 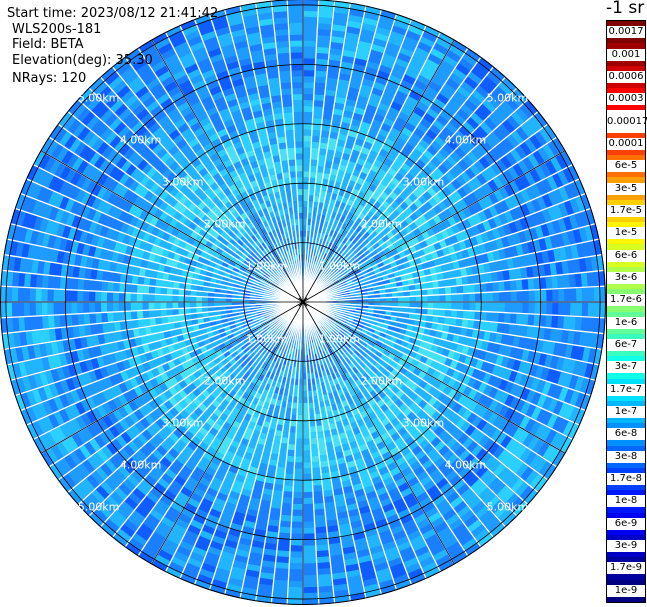 I want to click on nrays-label: NRays: 120, so click(x=49, y=78).